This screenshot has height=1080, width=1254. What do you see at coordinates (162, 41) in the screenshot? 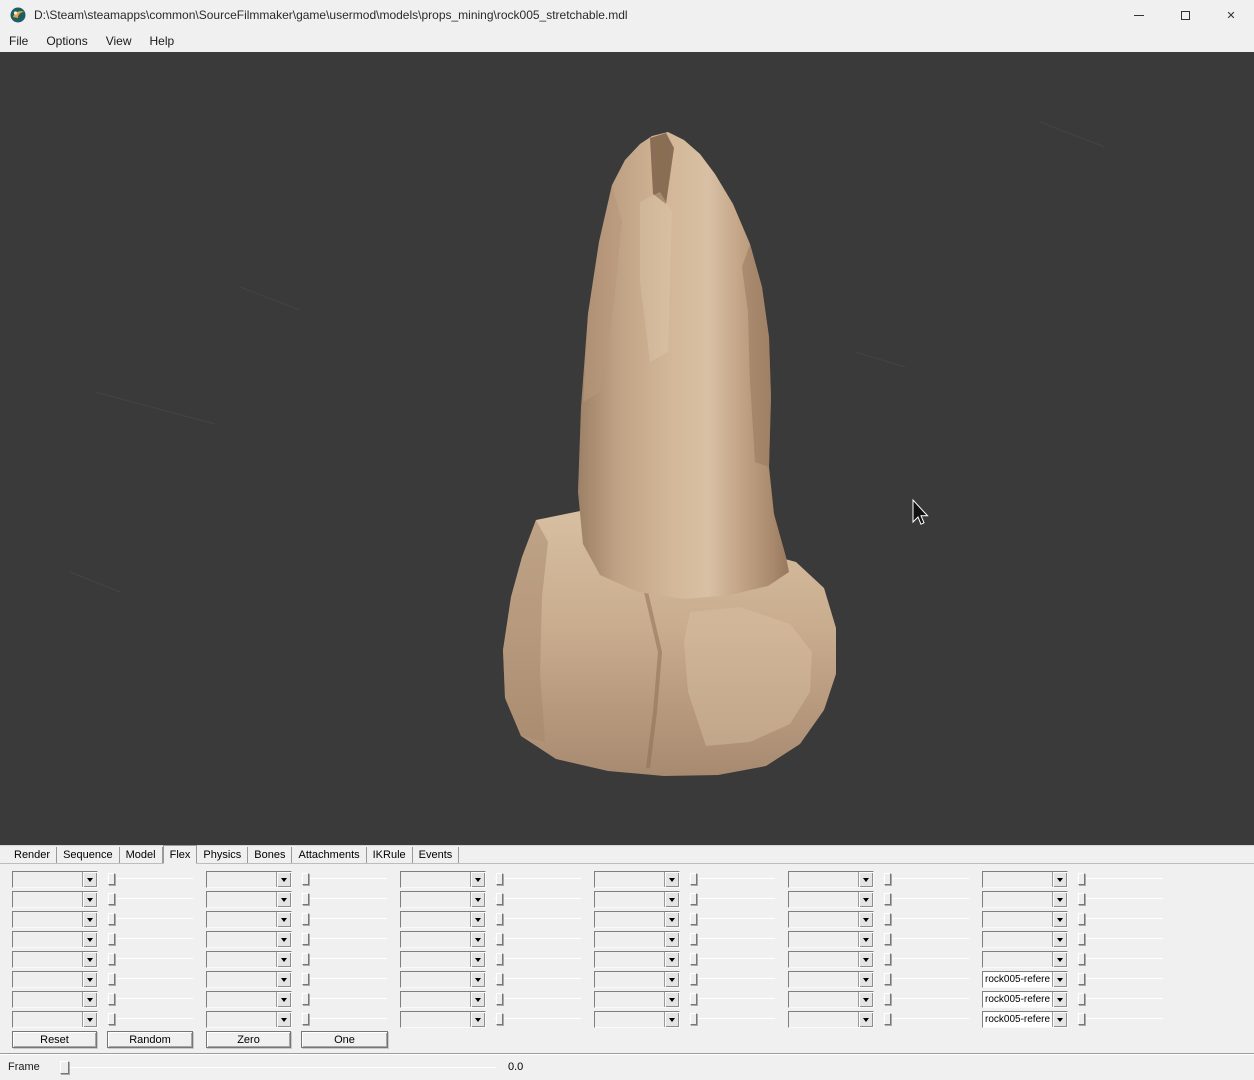
I see `menu-help: Help` at bounding box center [162, 41].